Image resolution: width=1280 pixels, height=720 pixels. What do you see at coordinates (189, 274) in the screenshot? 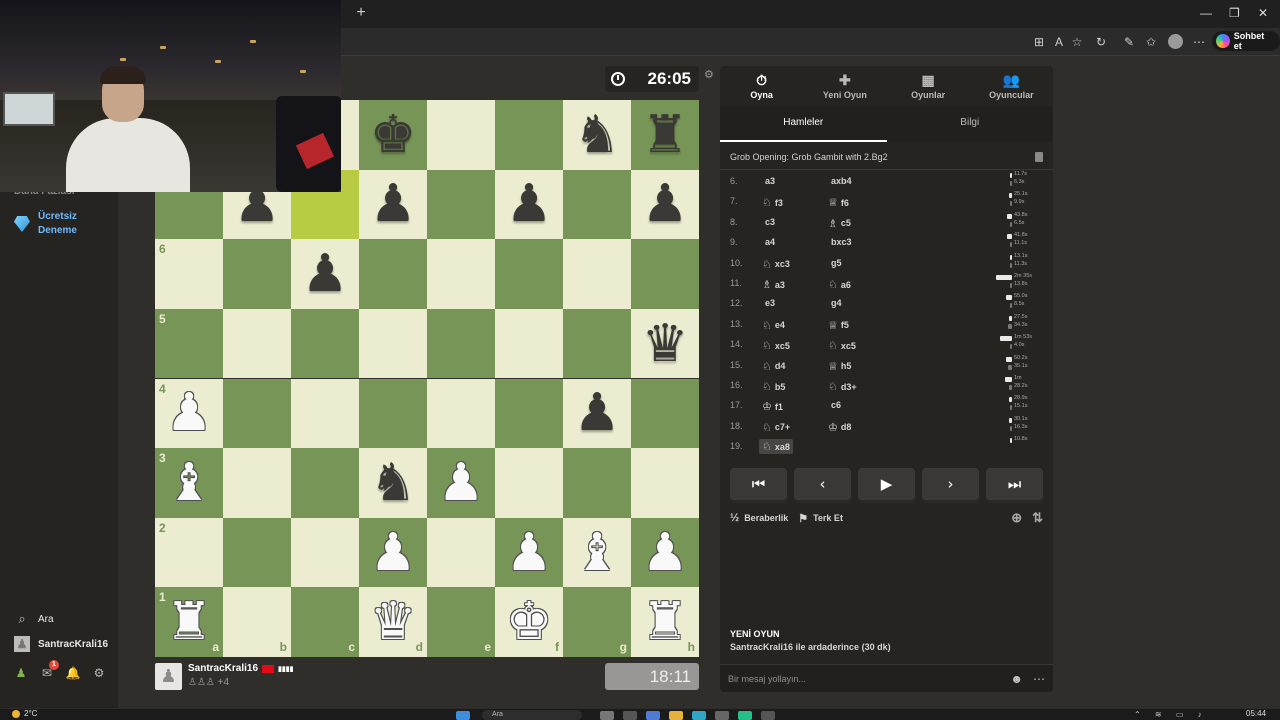
I see `square-a6: 6` at bounding box center [189, 274].